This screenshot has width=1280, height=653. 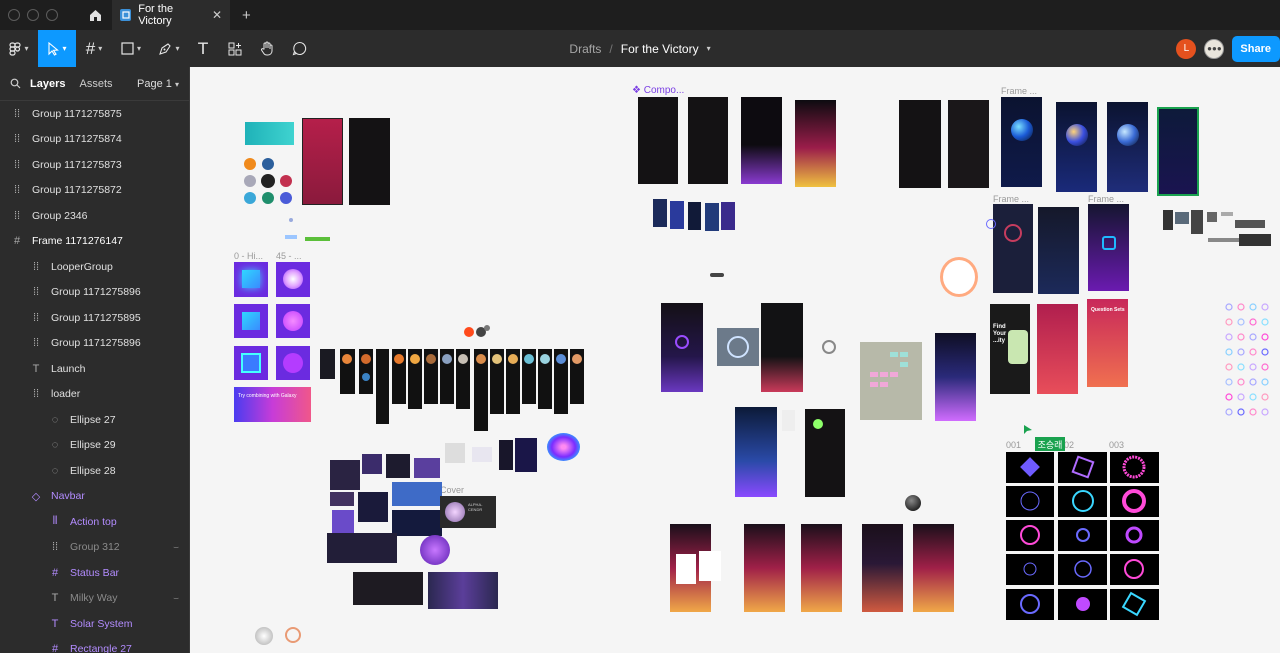 What do you see at coordinates (1107, 343) in the screenshot?
I see `question-screen: Question Sets` at bounding box center [1107, 343].